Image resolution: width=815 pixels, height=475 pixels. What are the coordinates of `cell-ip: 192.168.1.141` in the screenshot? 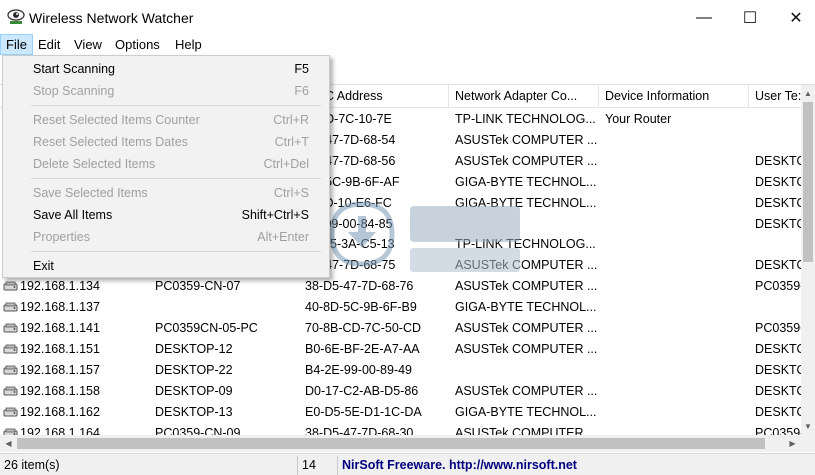 It's located at (60, 328).